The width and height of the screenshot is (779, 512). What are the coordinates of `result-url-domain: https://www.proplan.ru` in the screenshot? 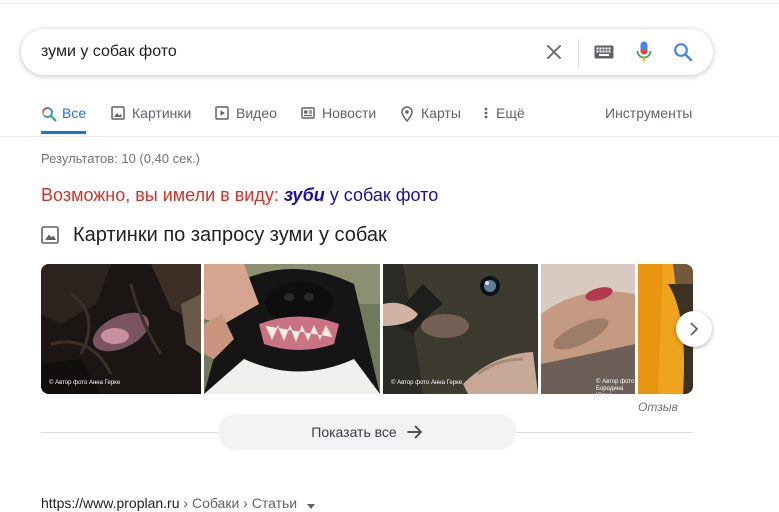 It's located at (110, 503).